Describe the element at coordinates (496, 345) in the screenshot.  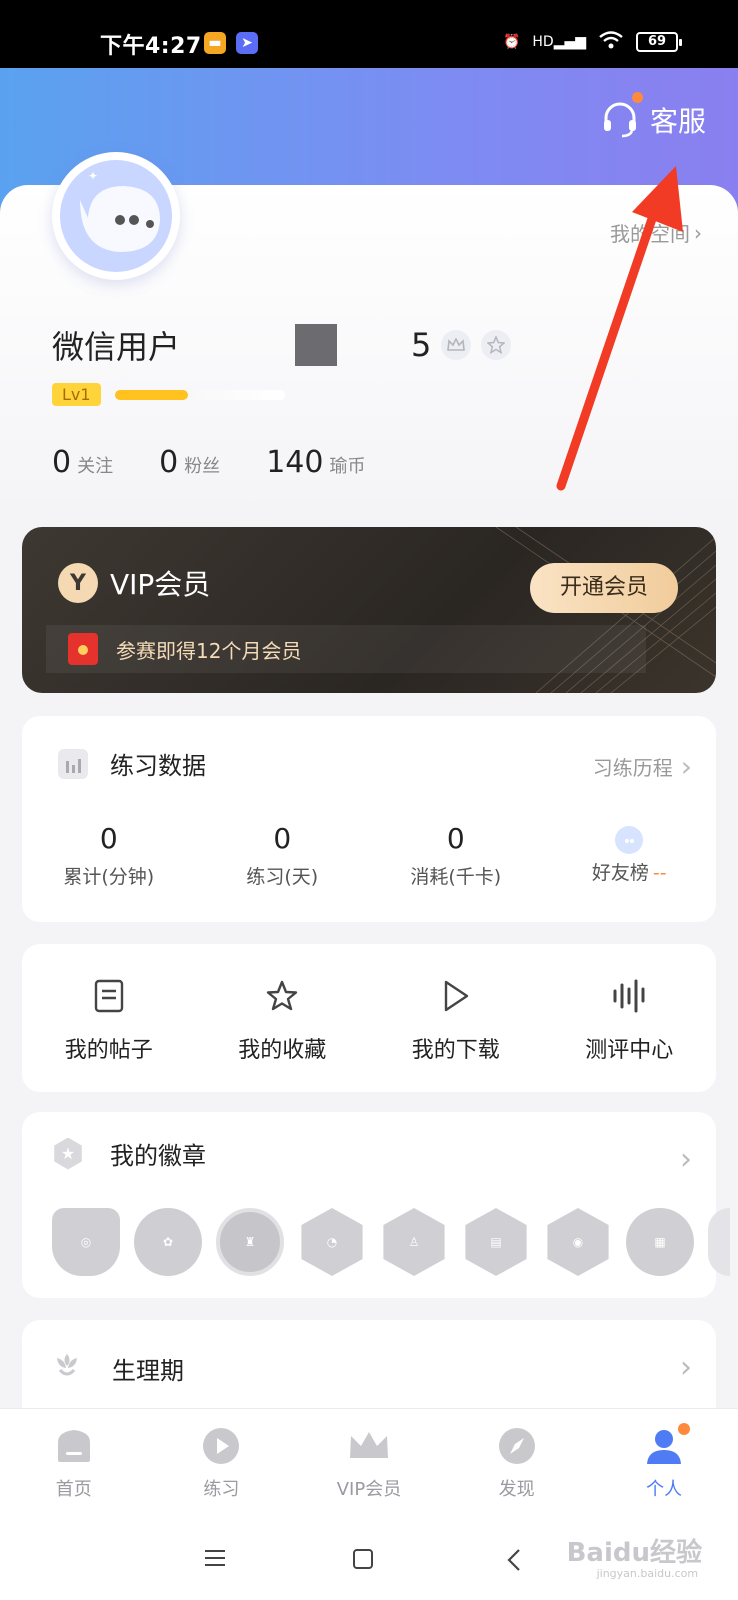
I see `star-badge-icon` at that location.